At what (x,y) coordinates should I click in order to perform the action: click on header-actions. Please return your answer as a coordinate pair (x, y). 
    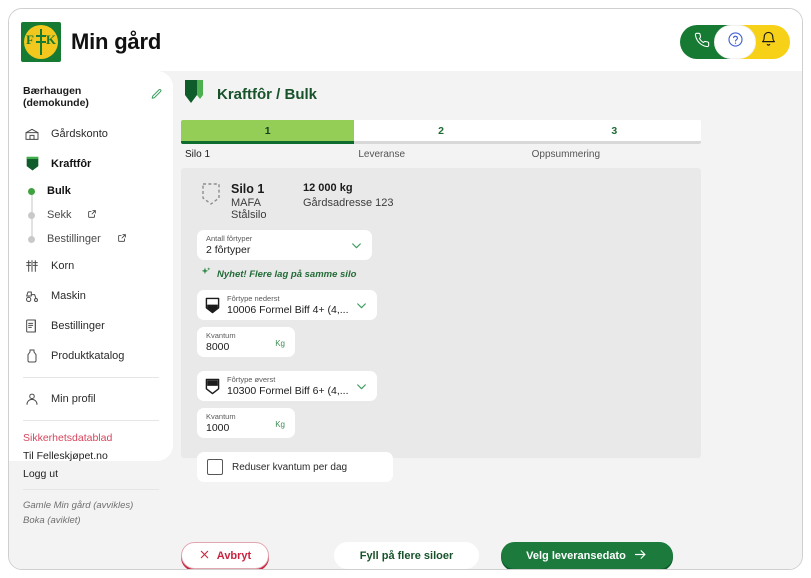
    Looking at the image, I should click on (735, 42).